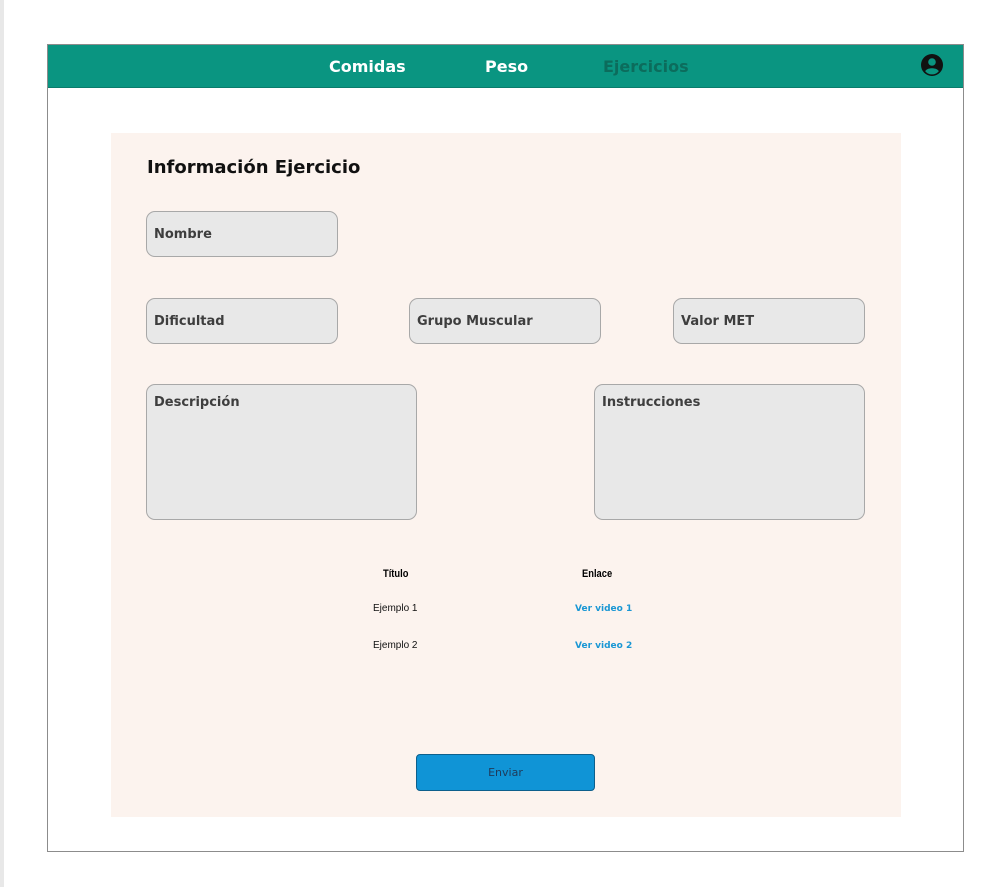 The height and width of the screenshot is (887, 1007). I want to click on left-edge-strip, so click(2, 443).